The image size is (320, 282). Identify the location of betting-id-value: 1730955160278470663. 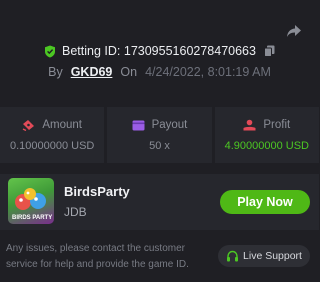
(189, 51).